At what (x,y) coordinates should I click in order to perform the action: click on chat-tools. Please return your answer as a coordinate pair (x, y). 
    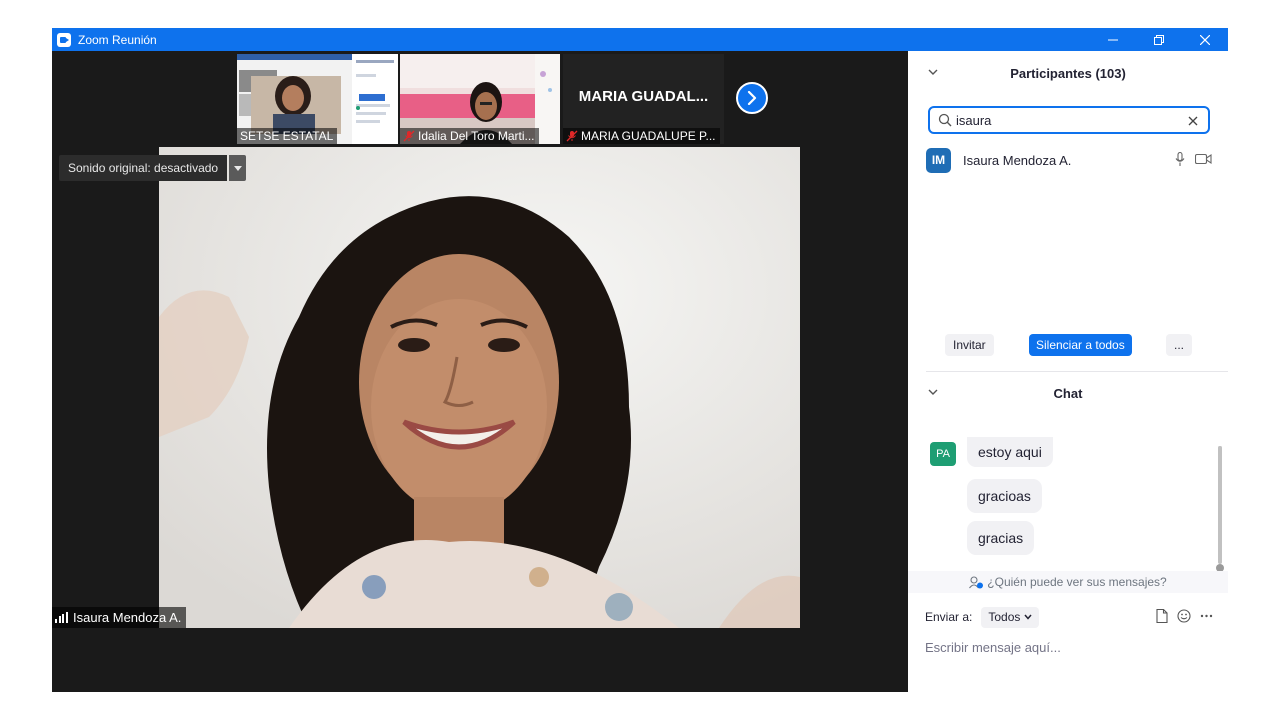
    Looking at the image, I should click on (1184, 616).